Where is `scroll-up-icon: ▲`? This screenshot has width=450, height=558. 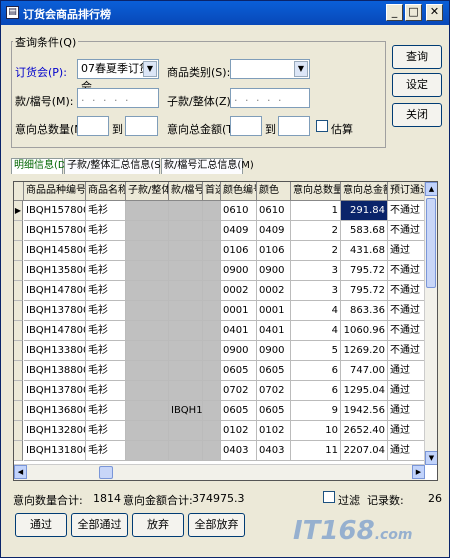 scroll-up-icon: ▲ is located at coordinates (431, 189).